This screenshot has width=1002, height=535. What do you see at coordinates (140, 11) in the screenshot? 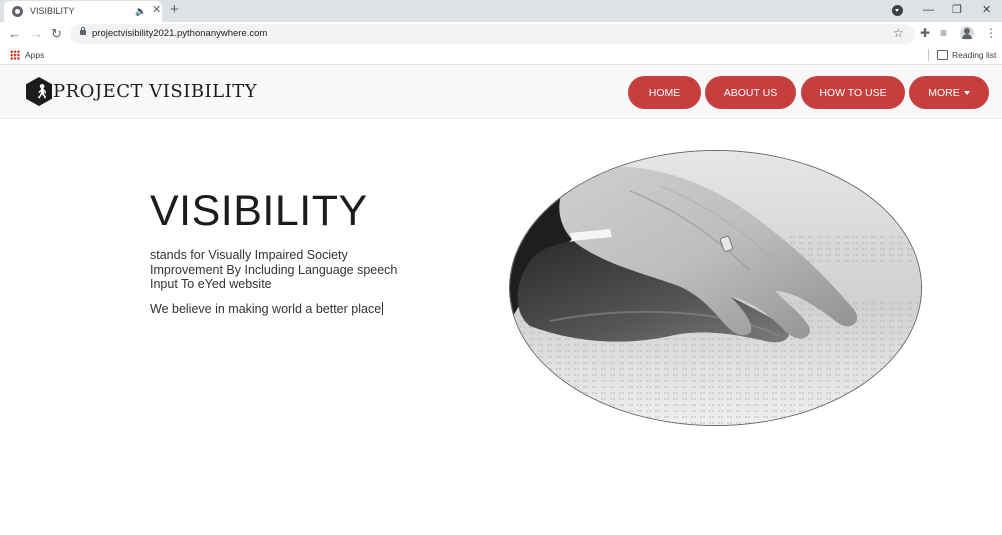
I see `speaker-icon: 🔈` at bounding box center [140, 11].